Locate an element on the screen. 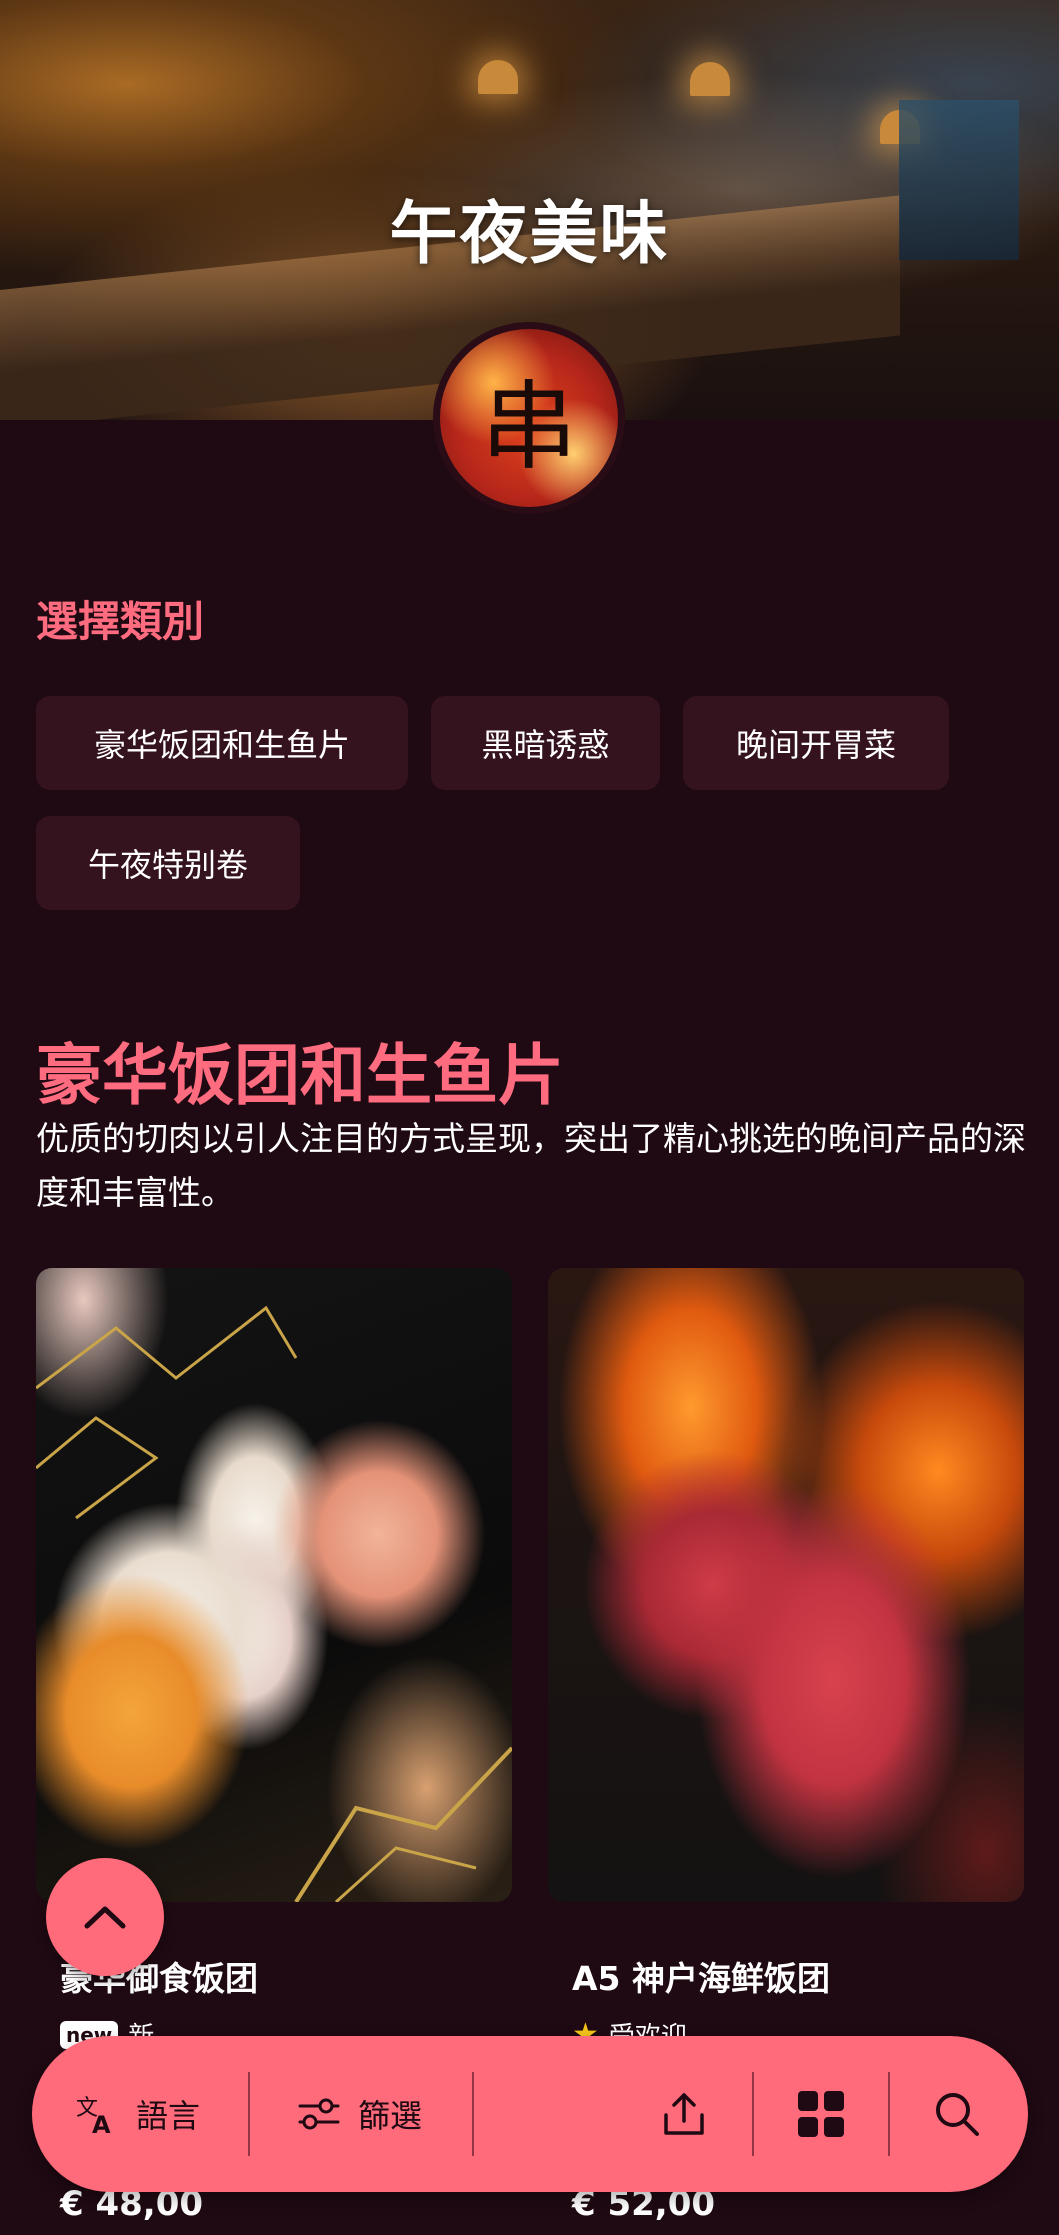 This screenshot has width=1059, height=2235. section-title: 豪华饭团和生鱼片 is located at coordinates (300, 1075).